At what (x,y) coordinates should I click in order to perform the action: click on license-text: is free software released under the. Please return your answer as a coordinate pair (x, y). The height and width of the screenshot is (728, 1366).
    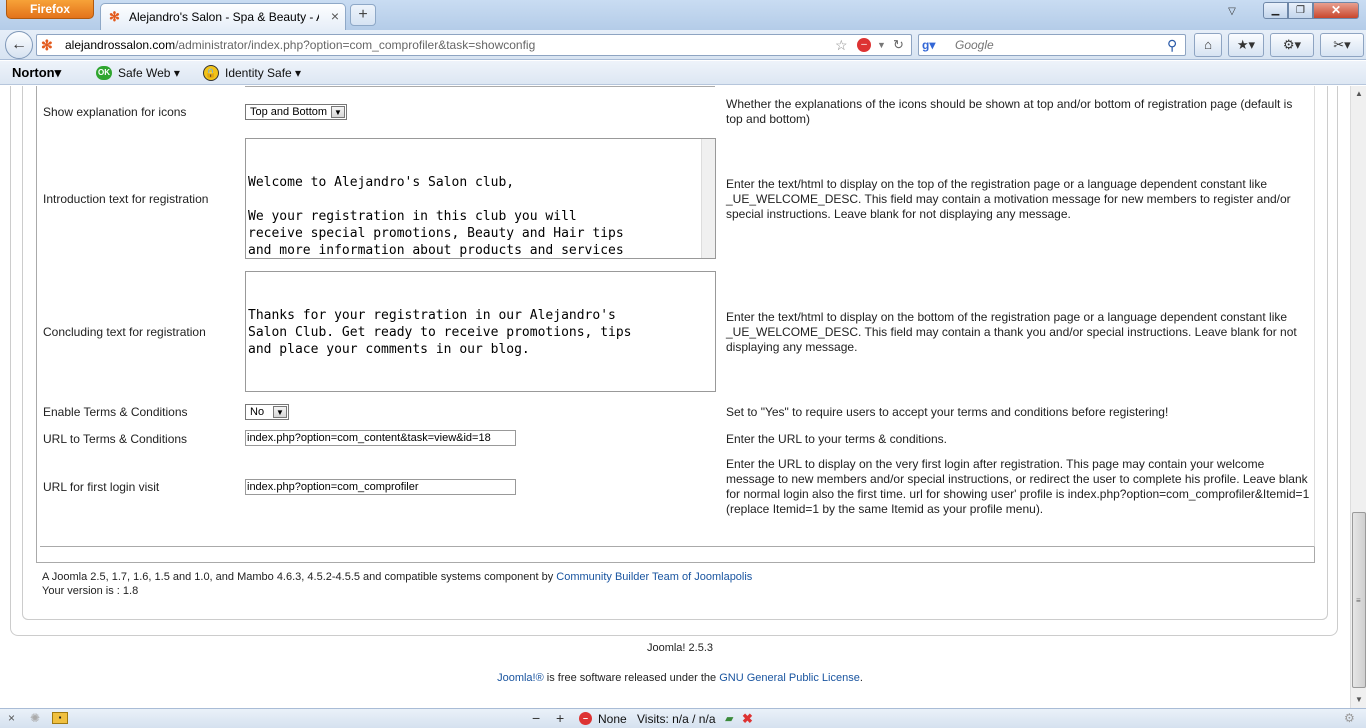
    Looking at the image, I should click on (631, 678).